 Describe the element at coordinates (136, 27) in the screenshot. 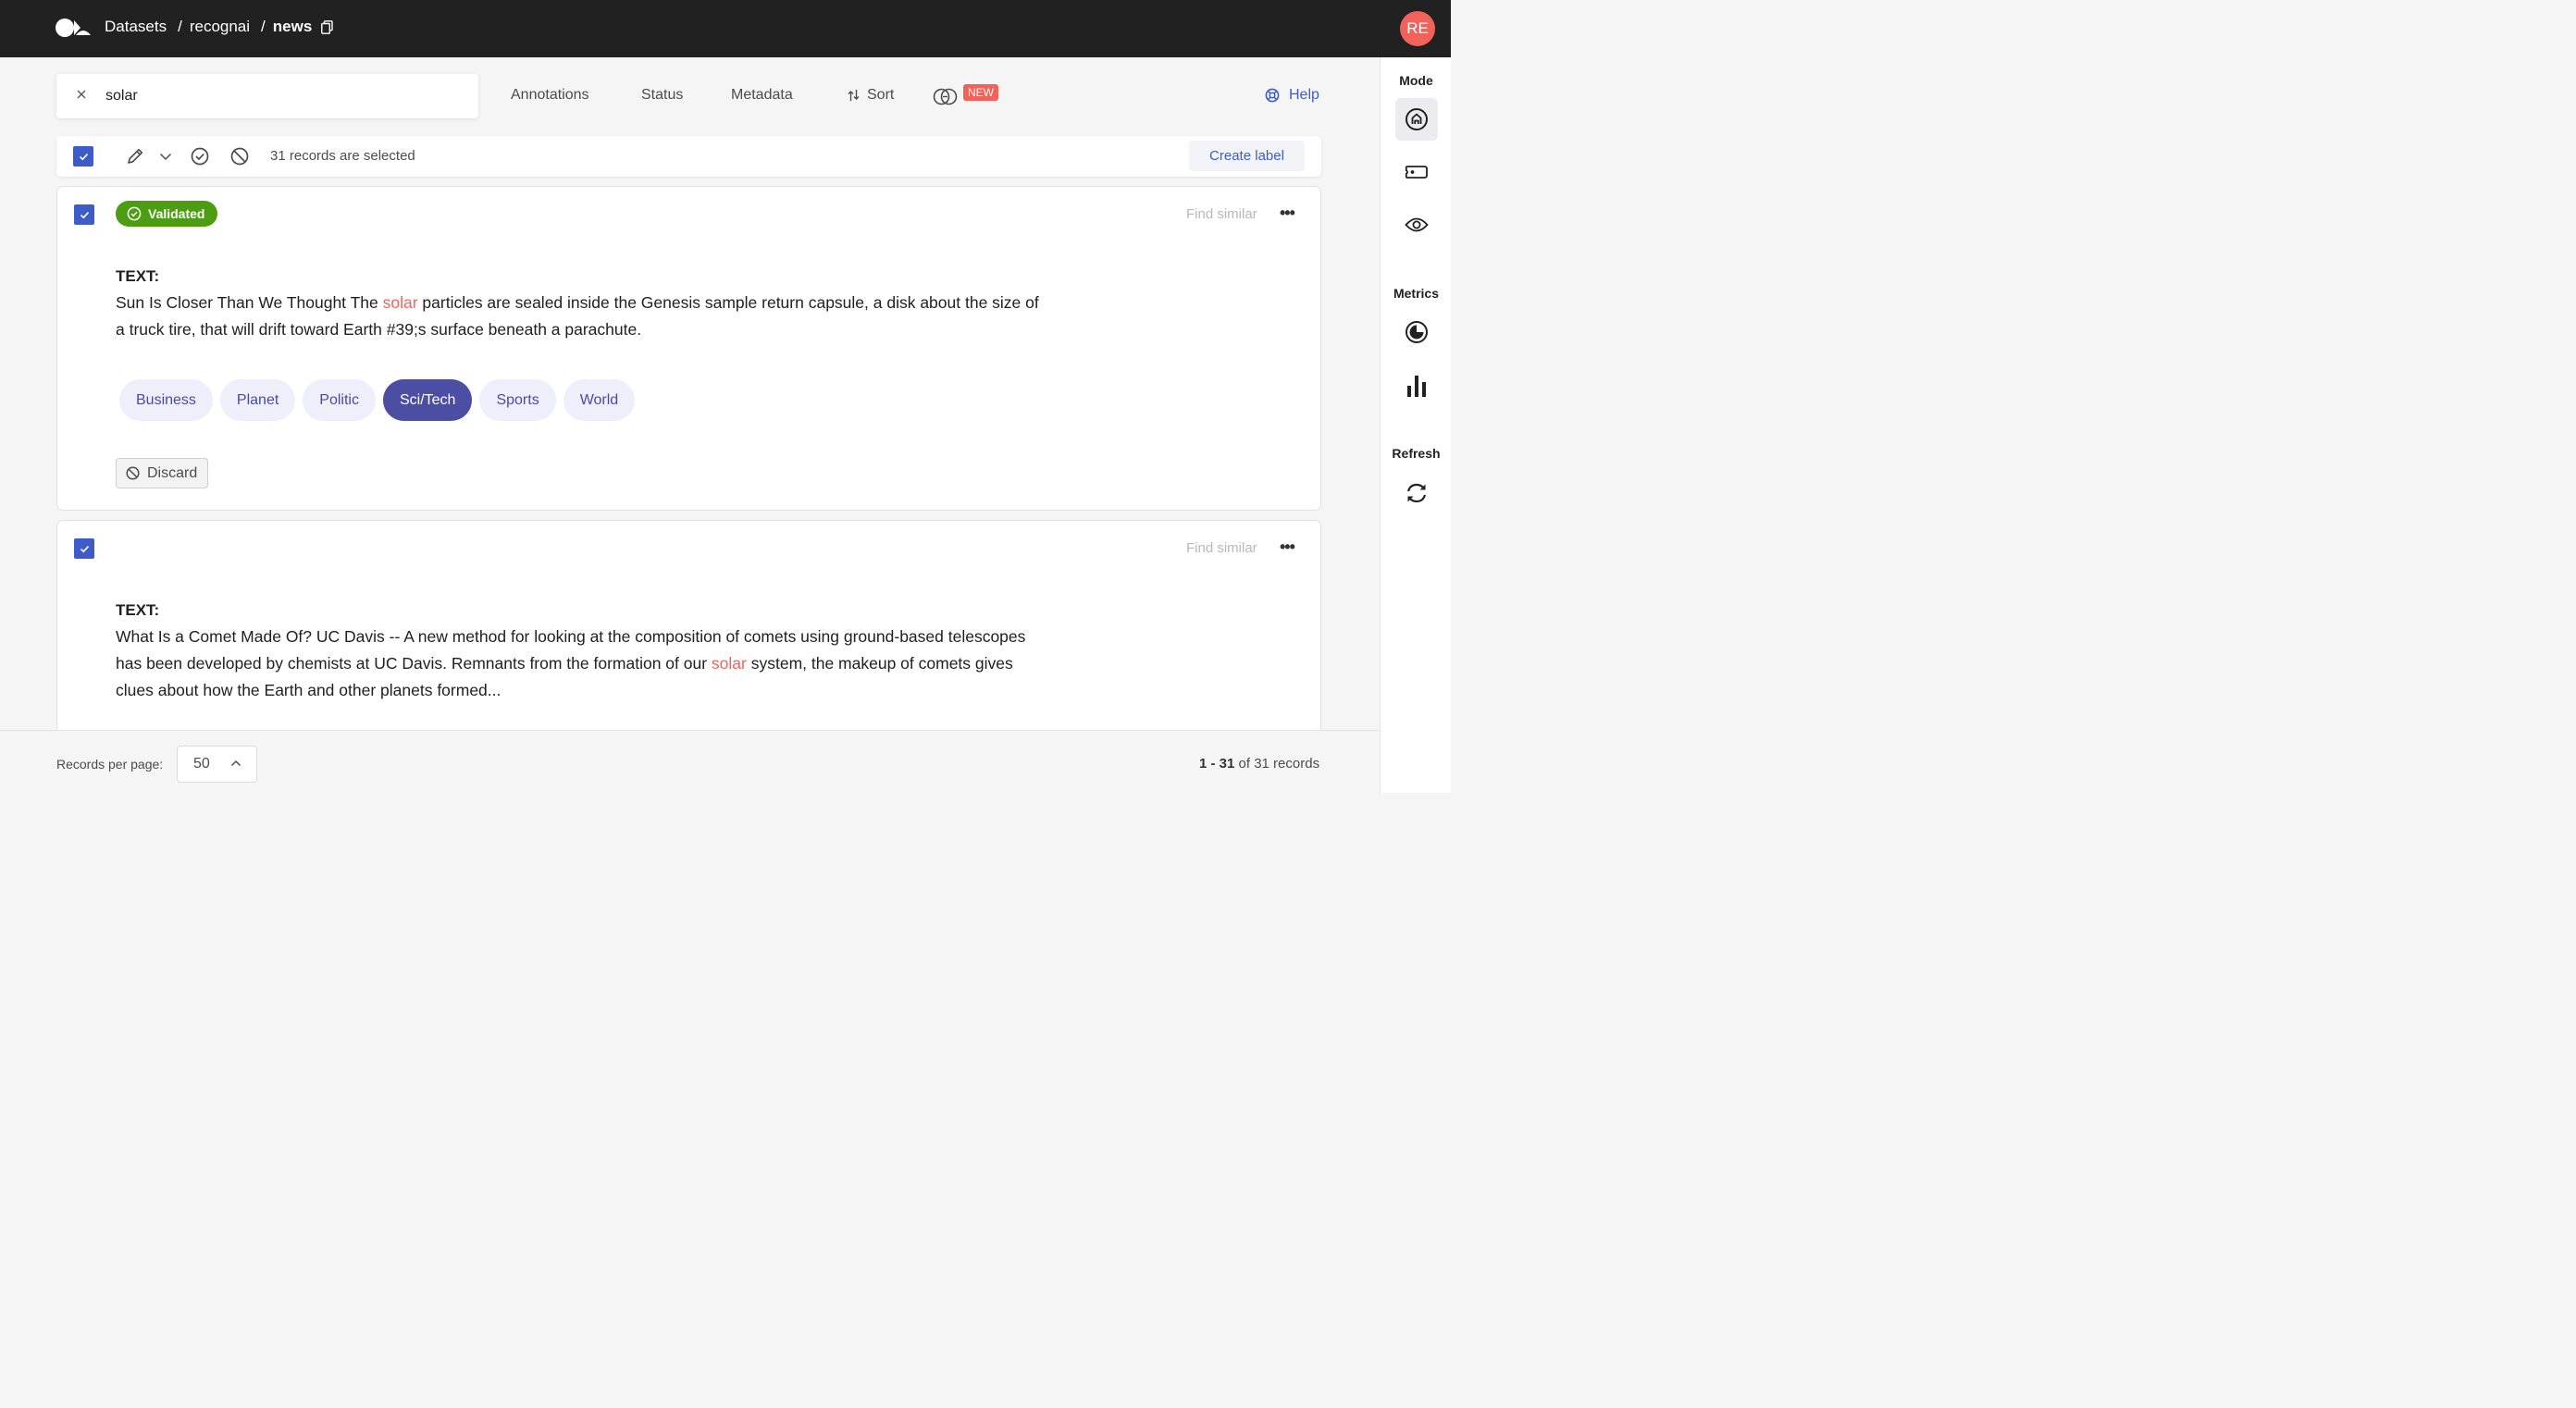

I see `breadcrumb-datasets: Datasets` at that location.